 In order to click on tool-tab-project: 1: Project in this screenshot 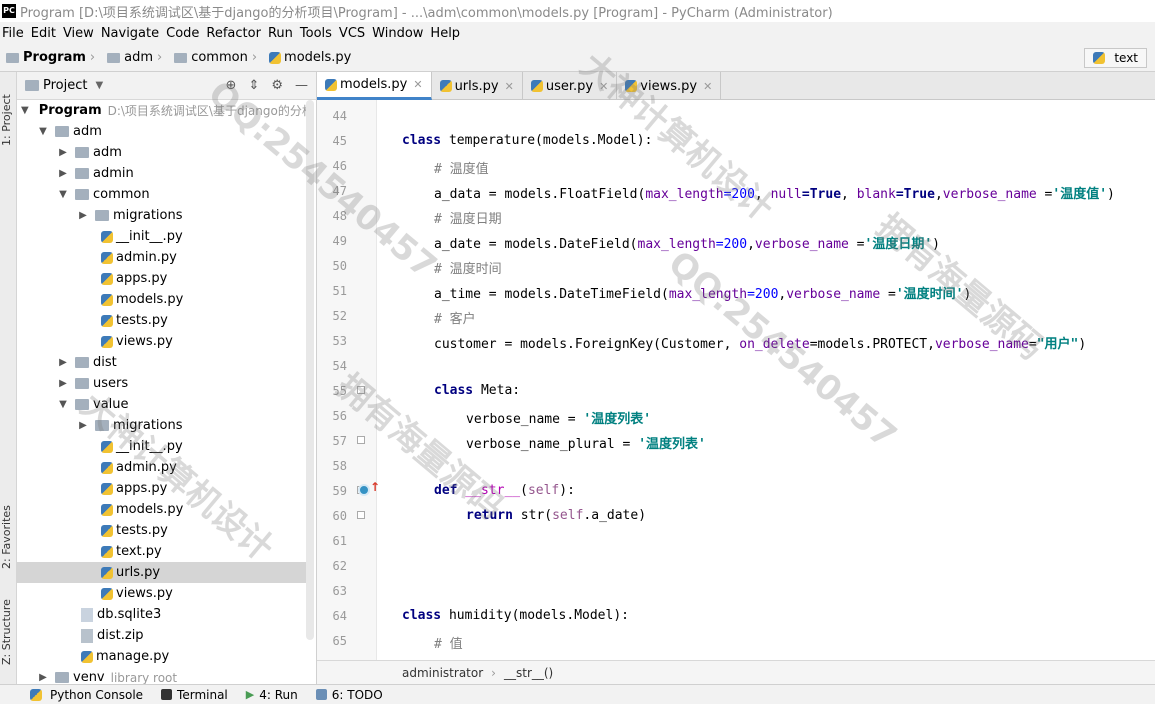, I will do `click(8, 120)`.